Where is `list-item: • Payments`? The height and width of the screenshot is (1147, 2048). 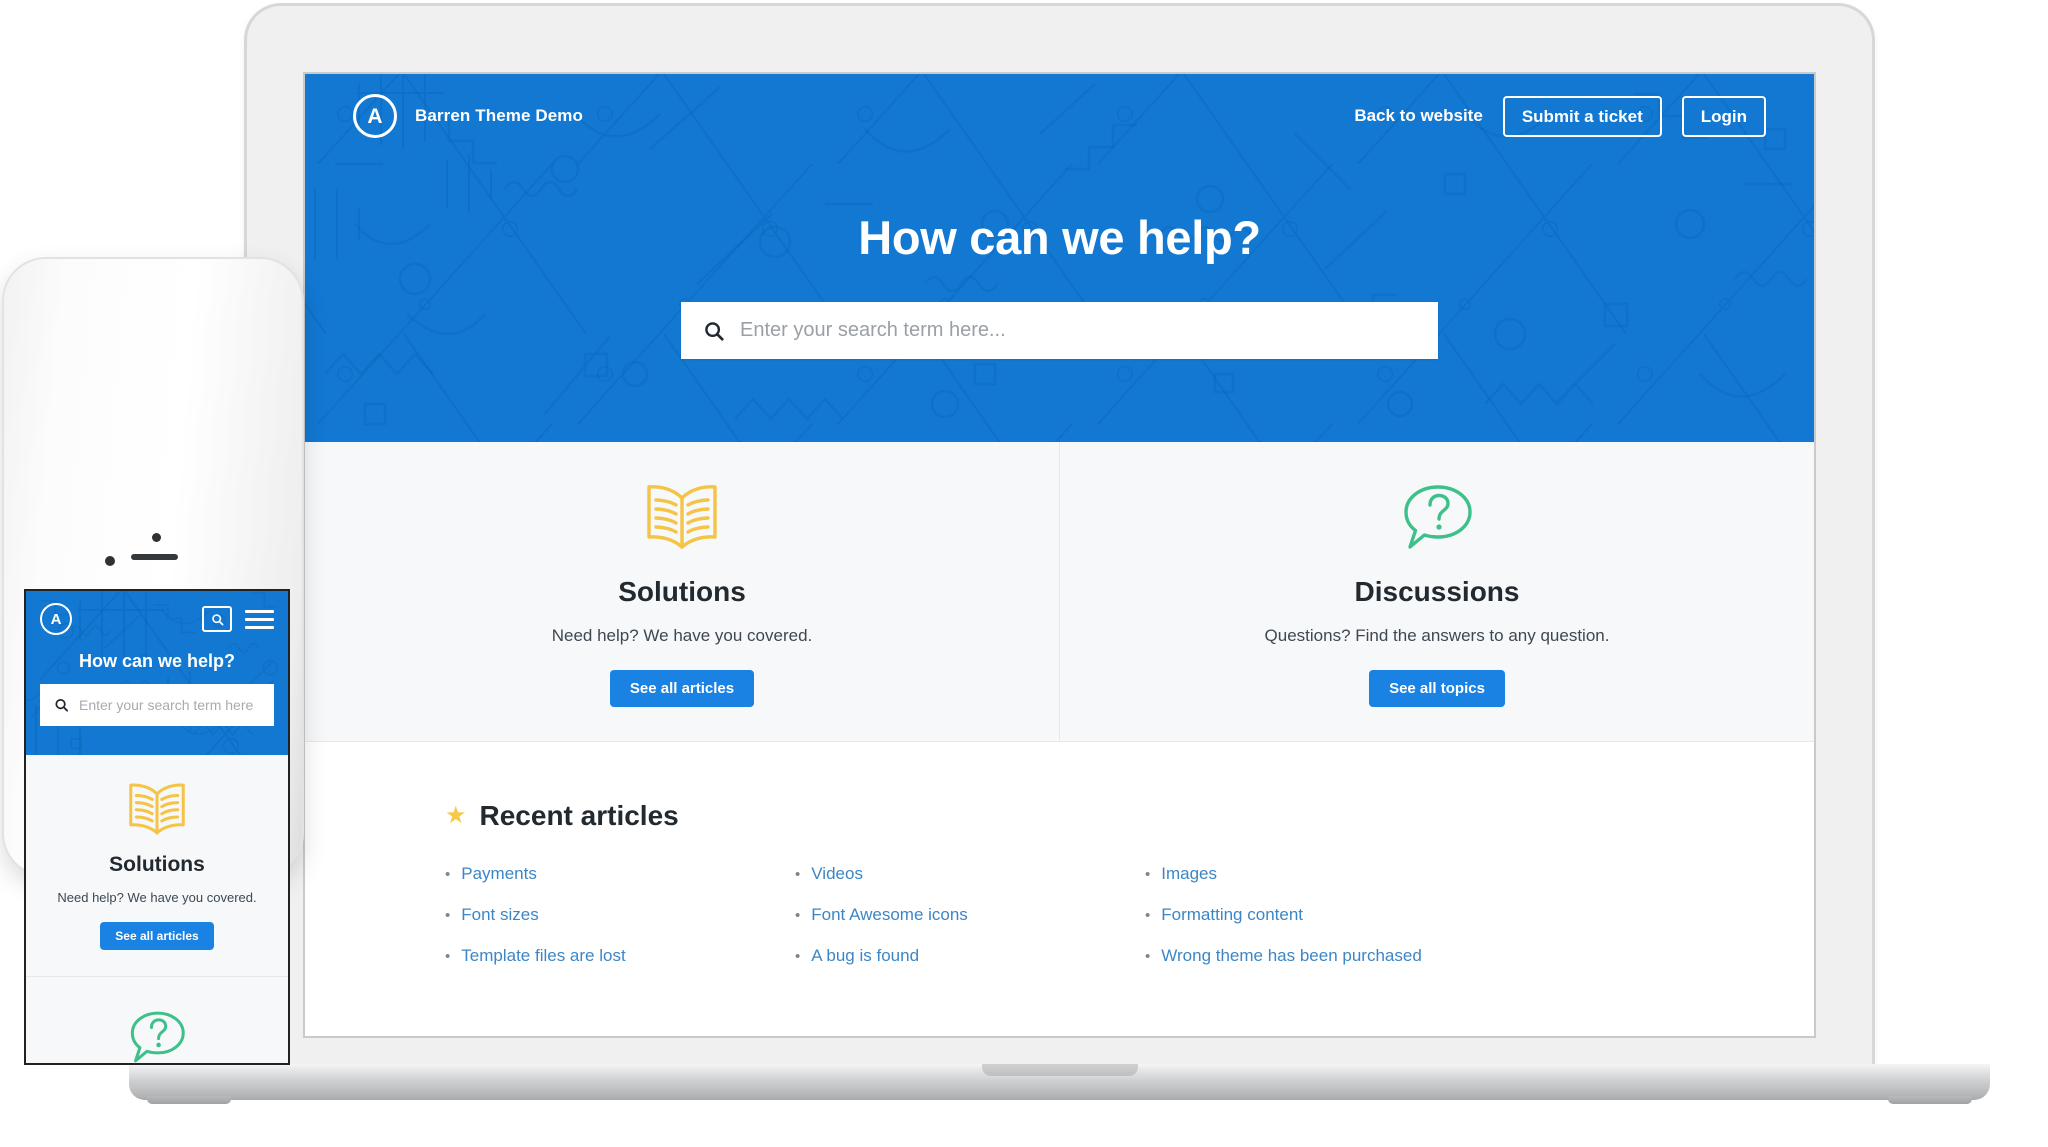
list-item: • Payments is located at coordinates (620, 874).